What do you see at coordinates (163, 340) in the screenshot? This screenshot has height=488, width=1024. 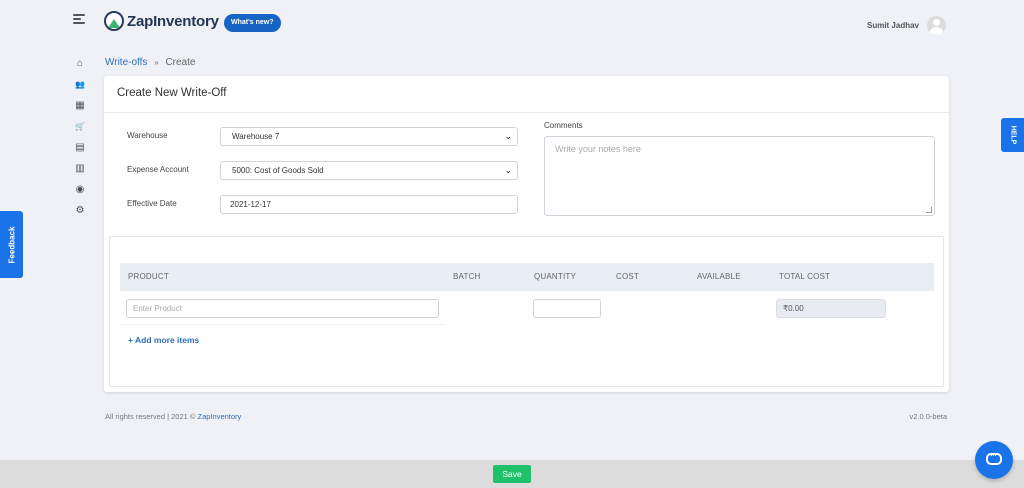 I see `add-more-items-link: + Add more items` at bounding box center [163, 340].